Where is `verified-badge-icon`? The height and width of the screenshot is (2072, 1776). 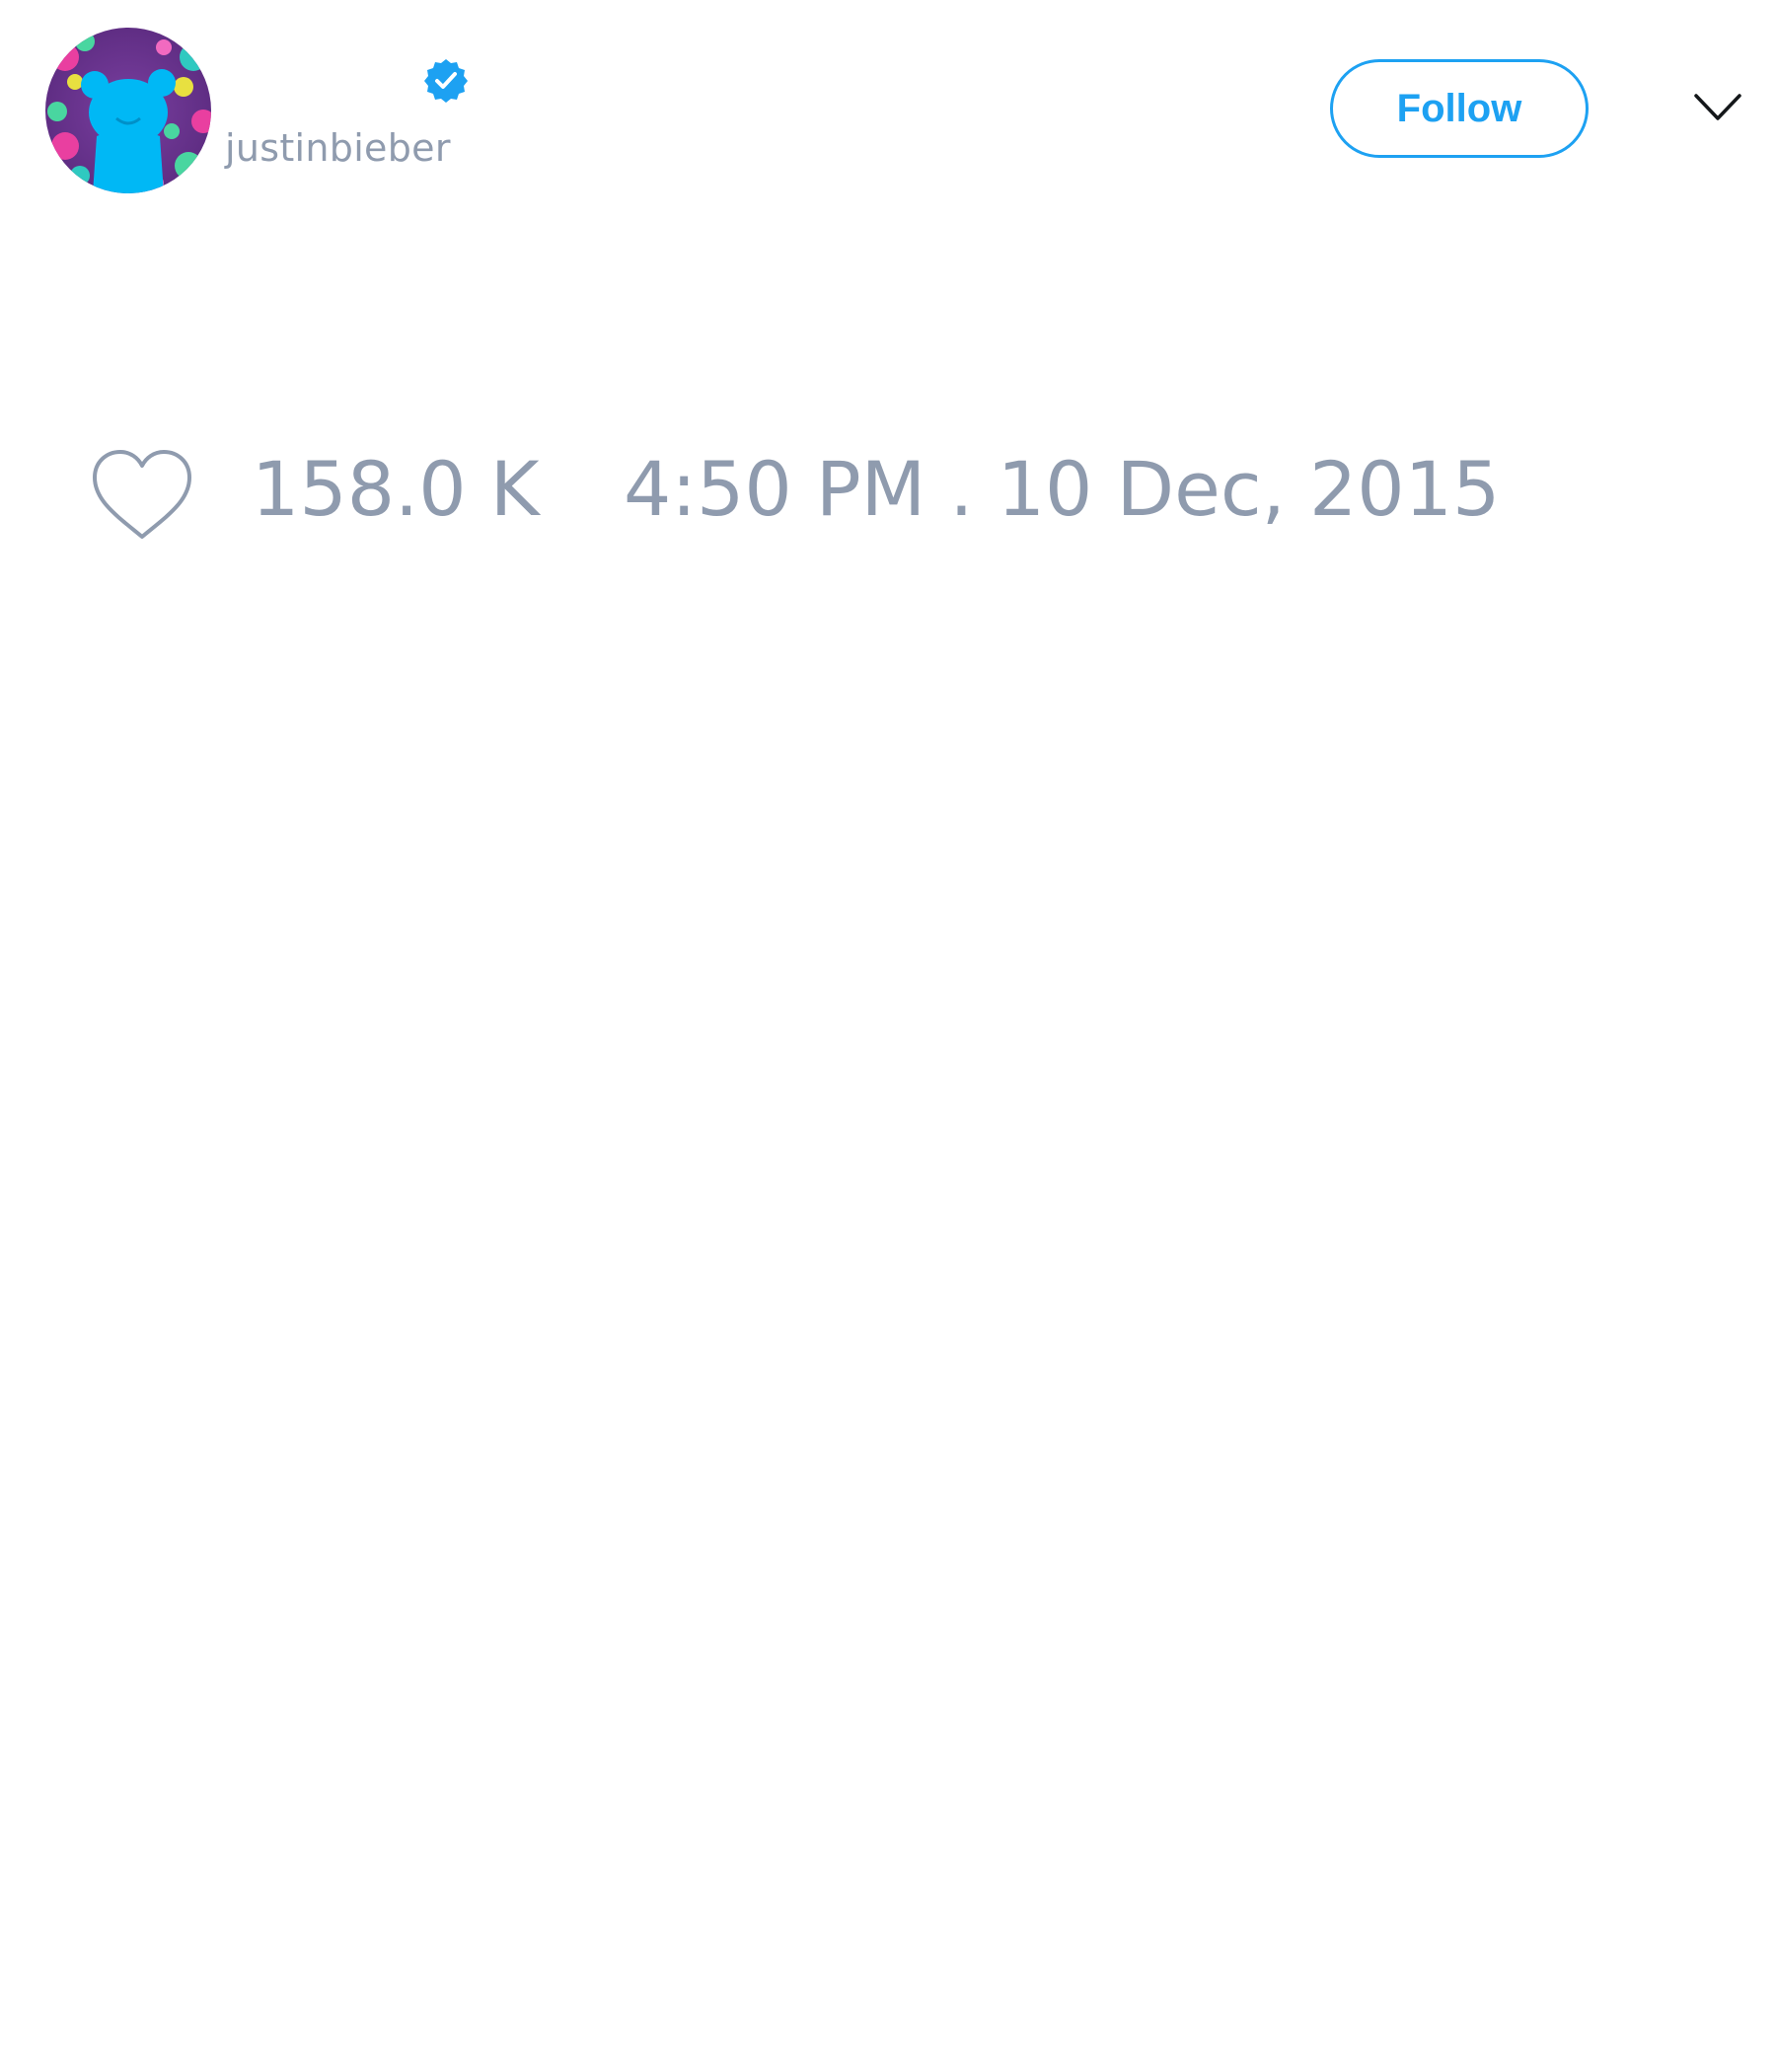
verified-badge-icon is located at coordinates (446, 81).